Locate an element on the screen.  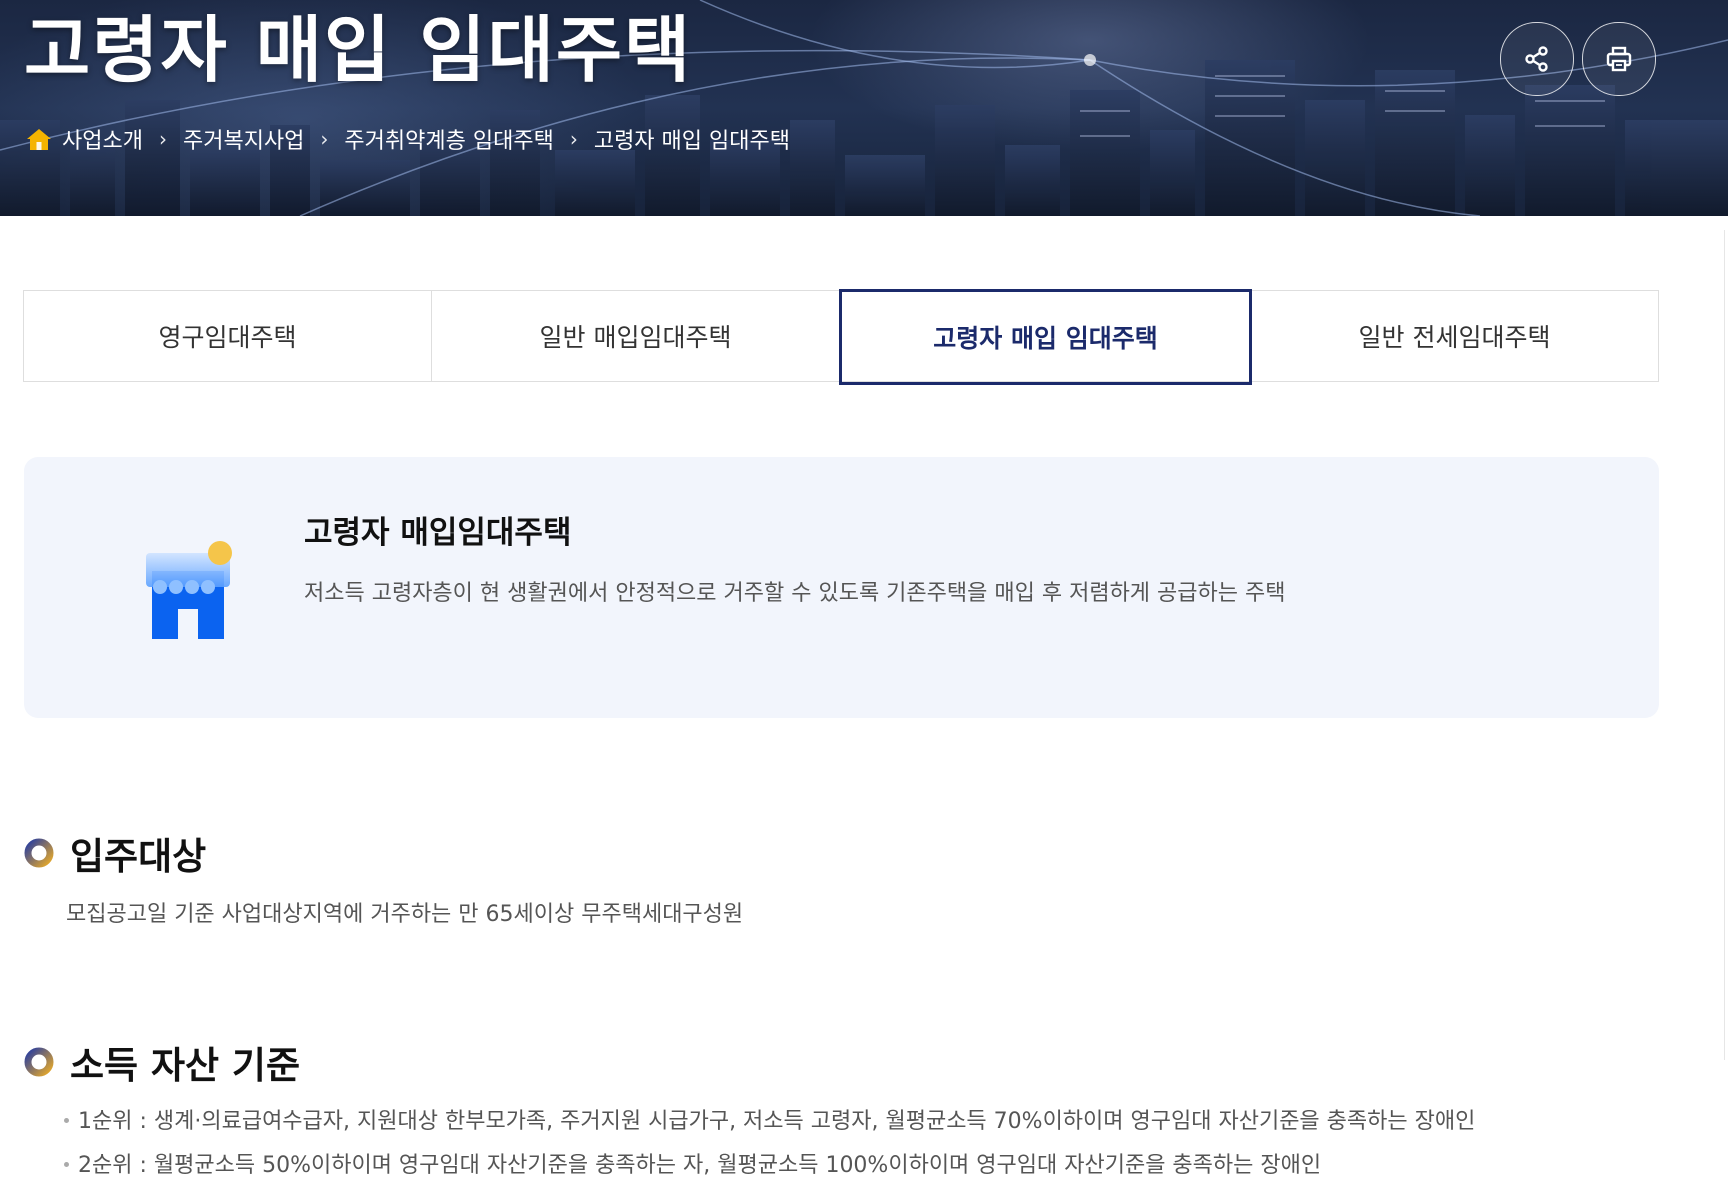
page-title: 고령자 매입 임대주택 is located at coordinates (358, 50).